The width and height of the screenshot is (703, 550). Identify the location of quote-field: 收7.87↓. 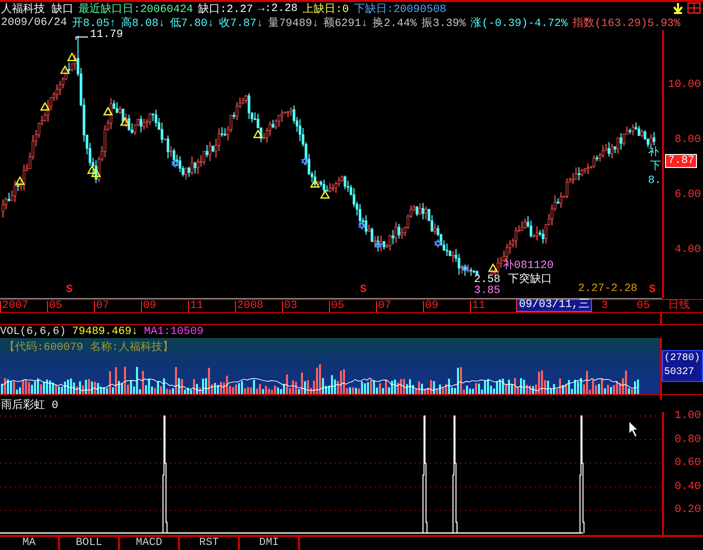
(241, 22).